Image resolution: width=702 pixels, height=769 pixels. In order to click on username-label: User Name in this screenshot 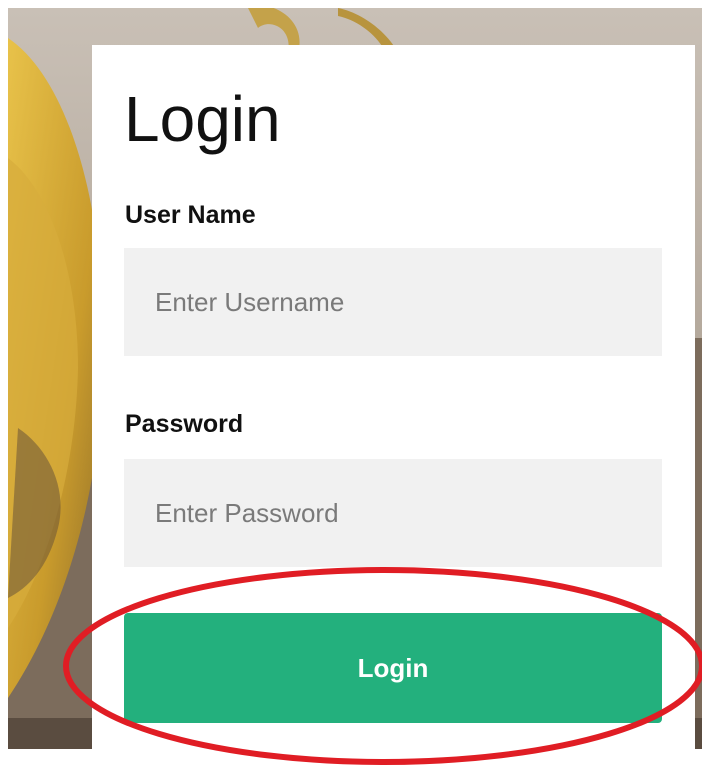, I will do `click(190, 215)`.